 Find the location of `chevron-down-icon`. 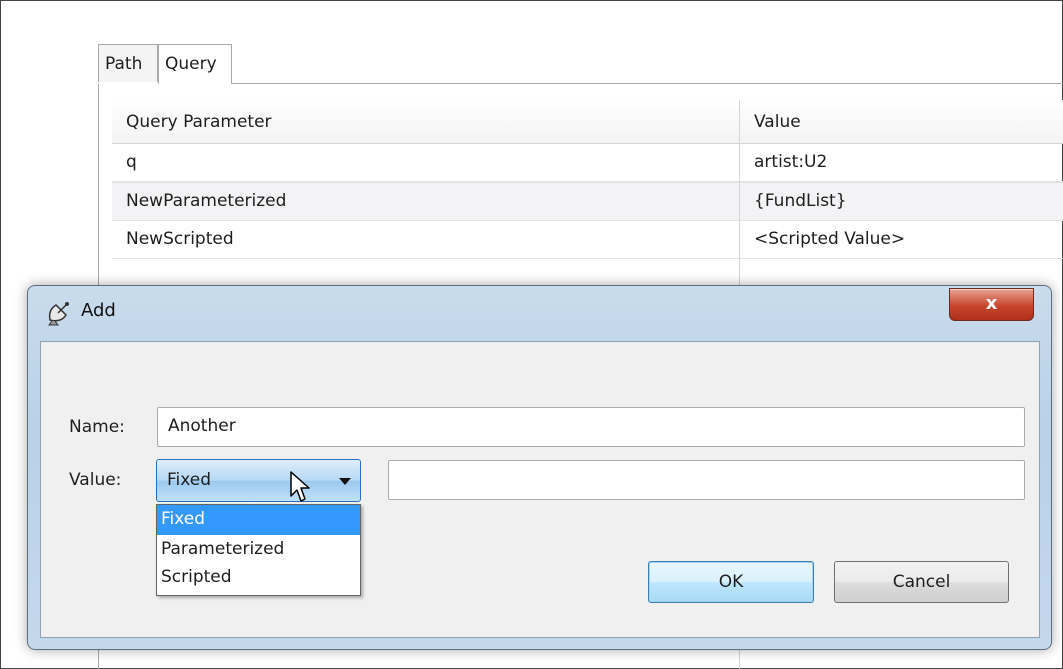

chevron-down-icon is located at coordinates (345, 481).